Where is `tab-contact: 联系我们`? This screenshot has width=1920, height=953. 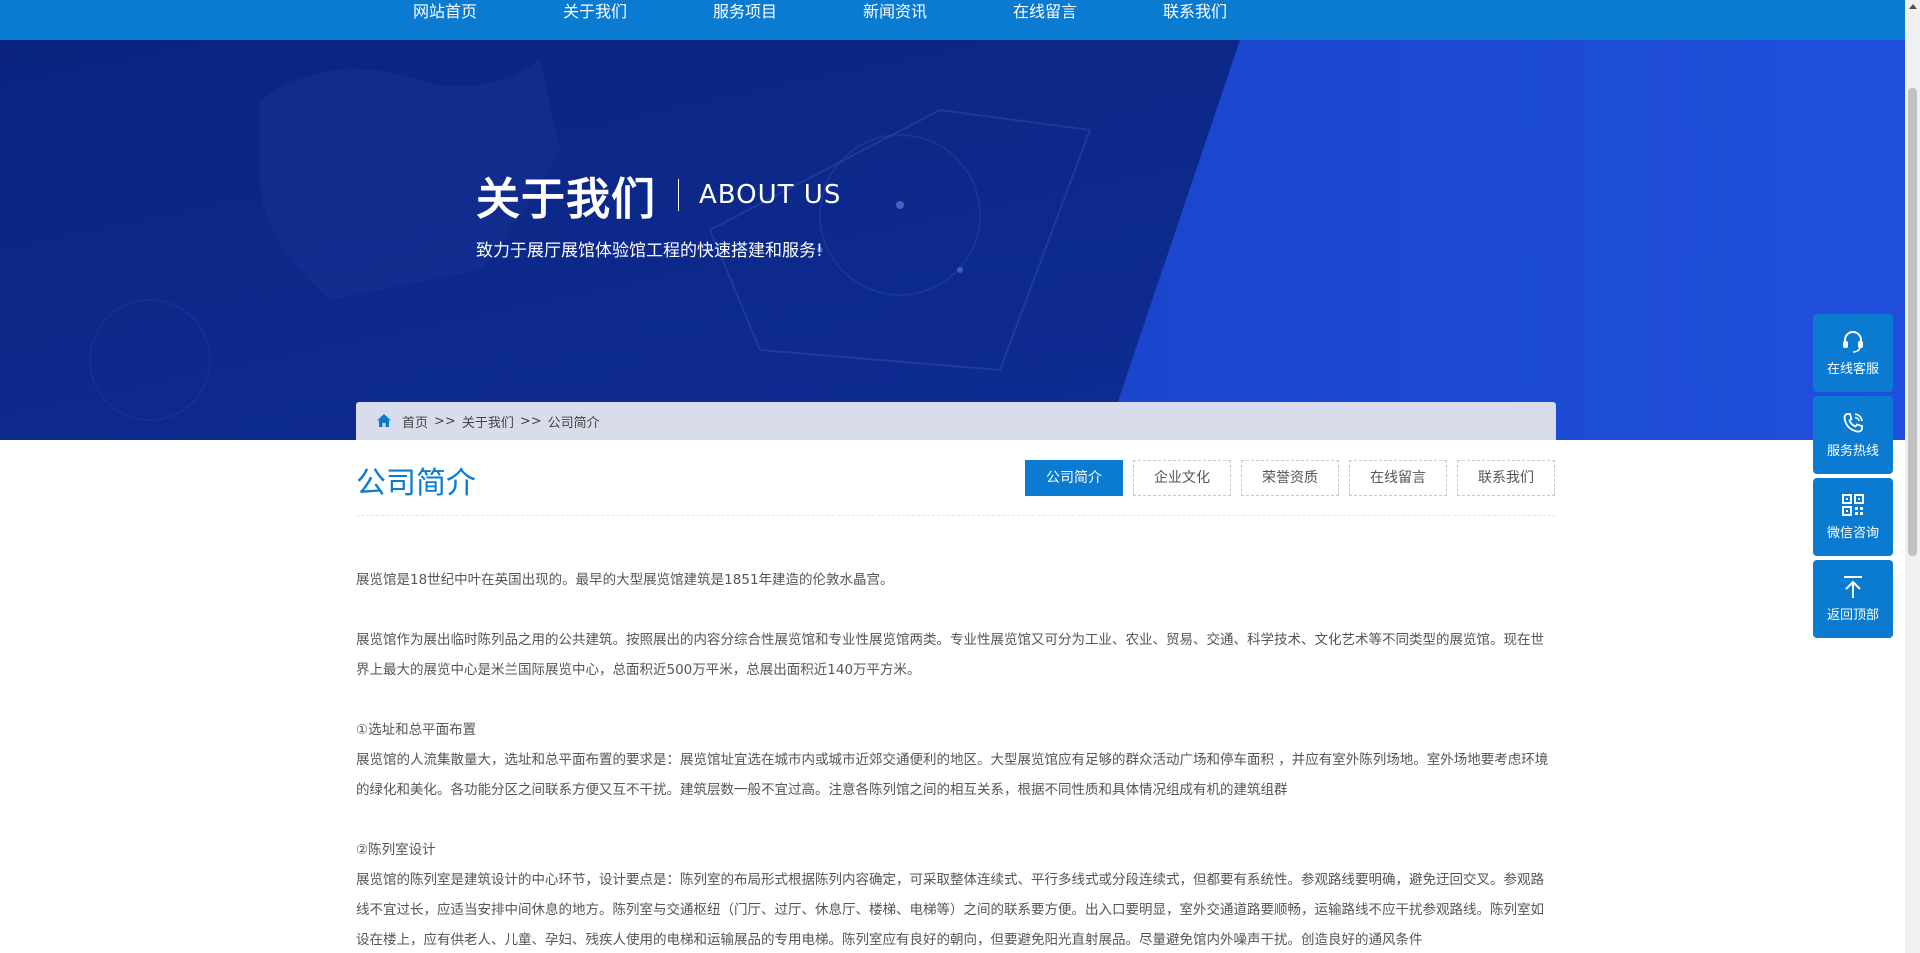
tab-contact: 联系我们 is located at coordinates (1506, 478).